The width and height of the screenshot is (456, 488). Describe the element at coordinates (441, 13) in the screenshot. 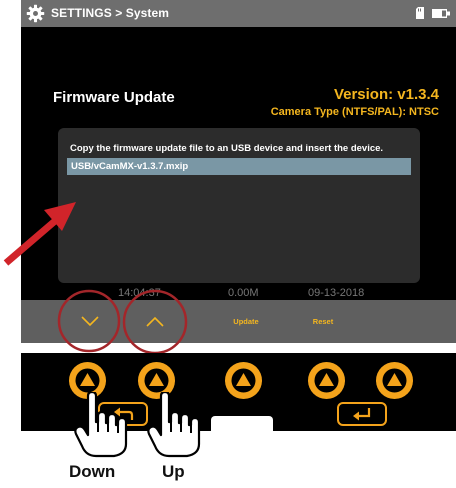

I see `battery-icon` at that location.